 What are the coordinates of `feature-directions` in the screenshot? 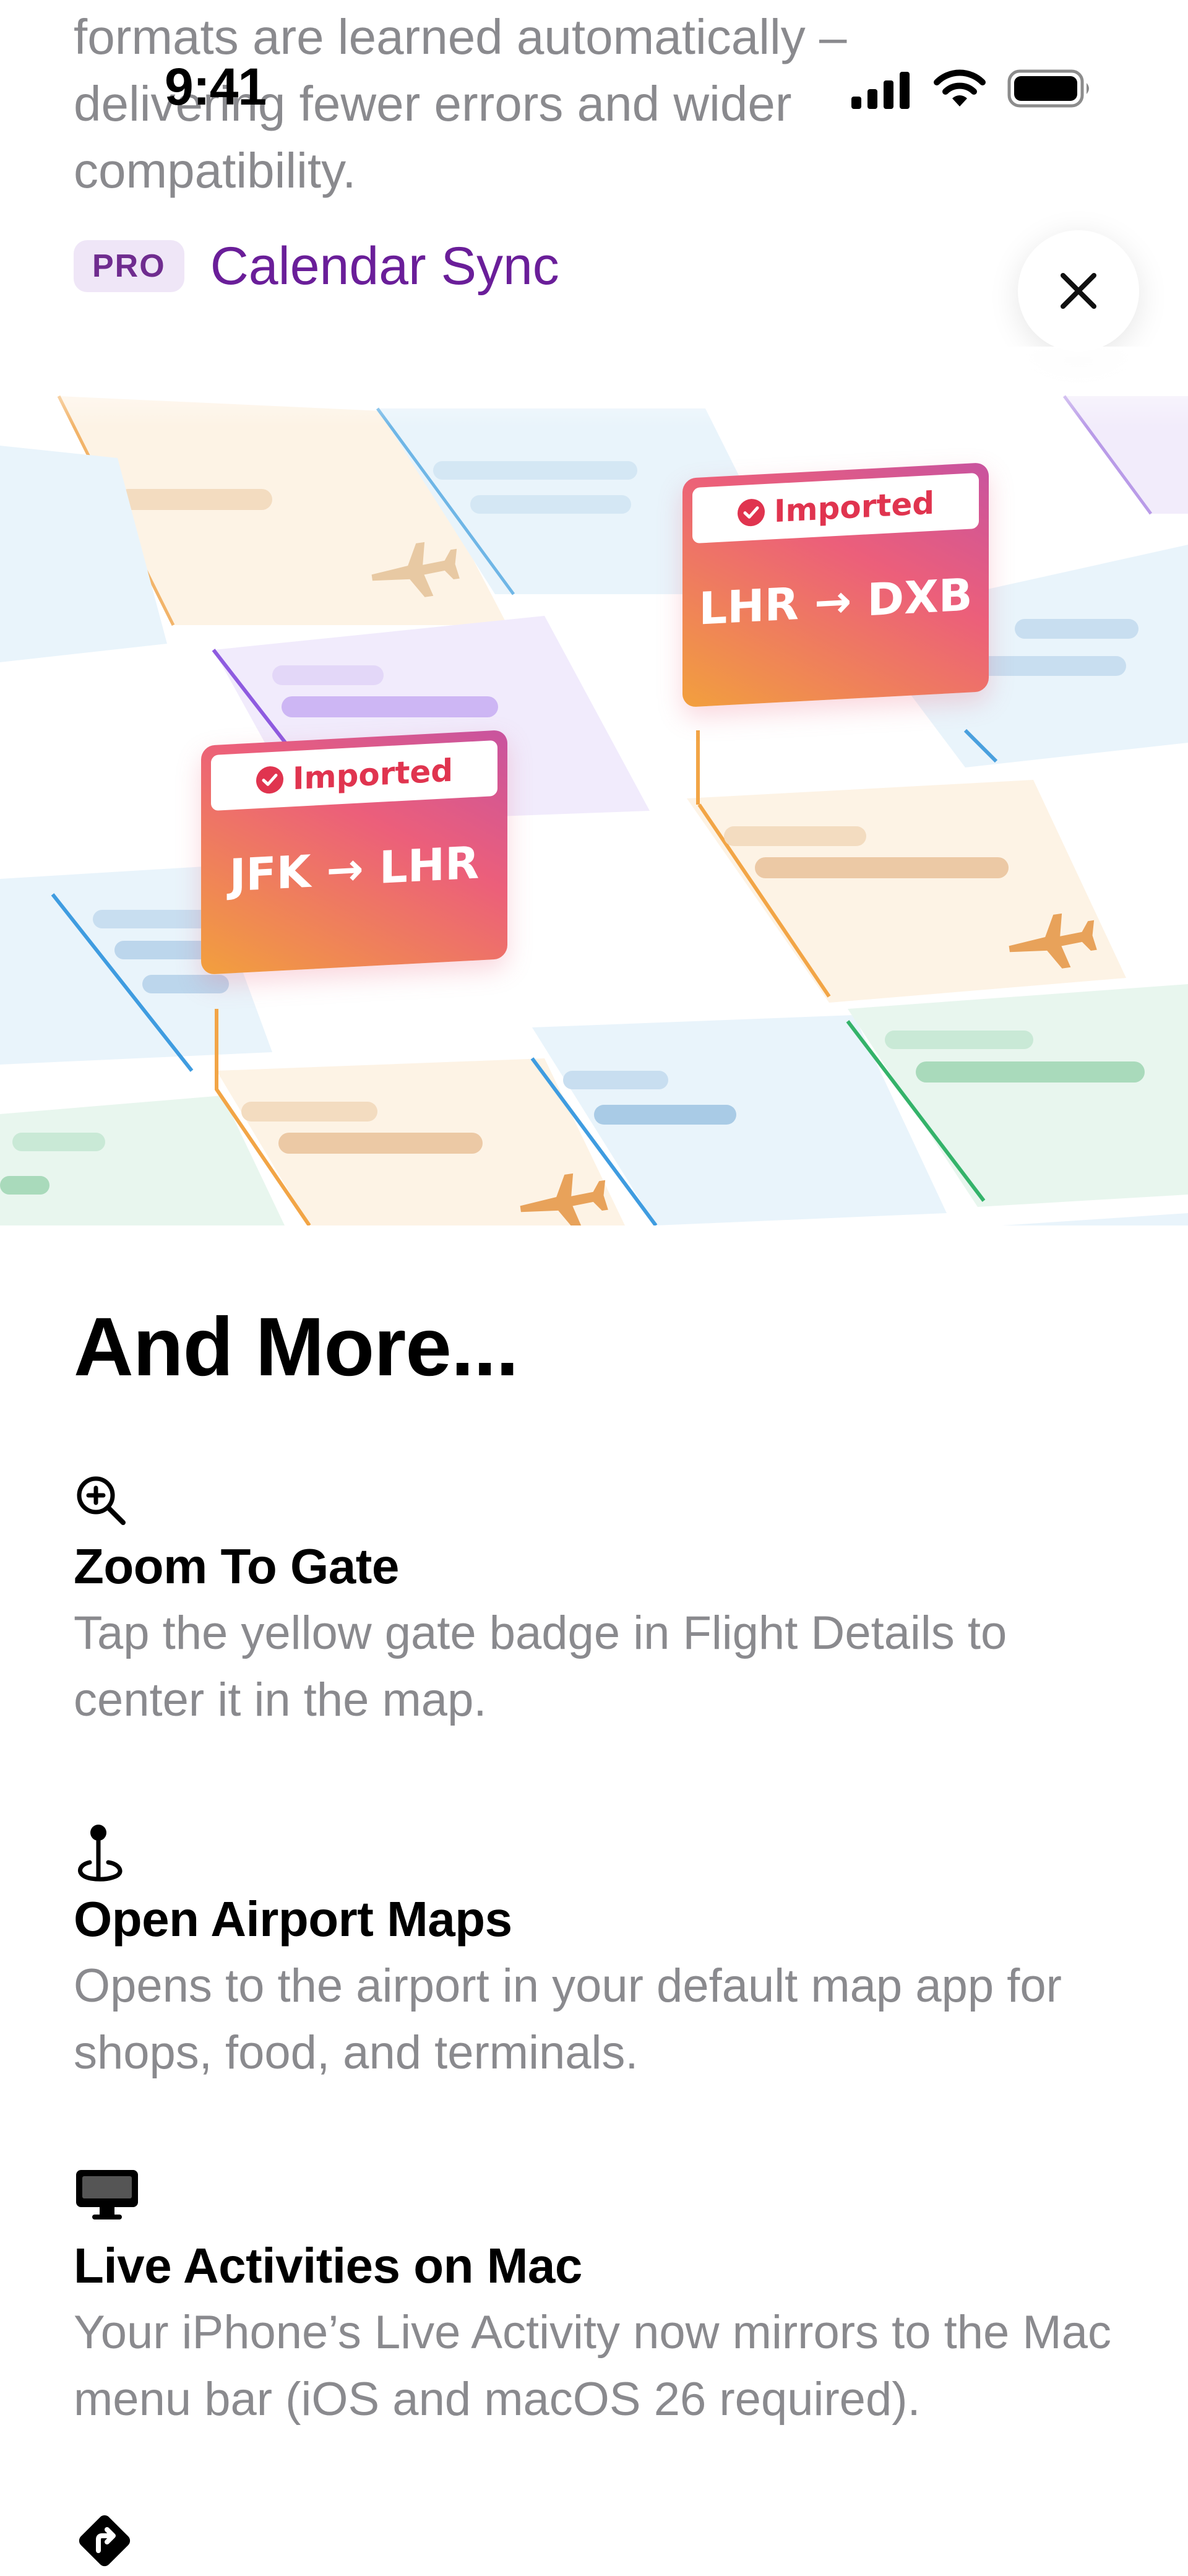 It's located at (606, 2543).